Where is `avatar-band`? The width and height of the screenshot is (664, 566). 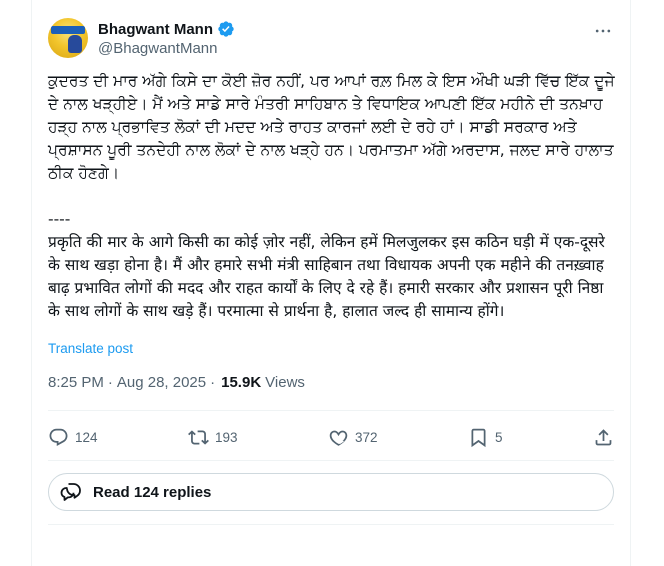 avatar-band is located at coordinates (68, 30).